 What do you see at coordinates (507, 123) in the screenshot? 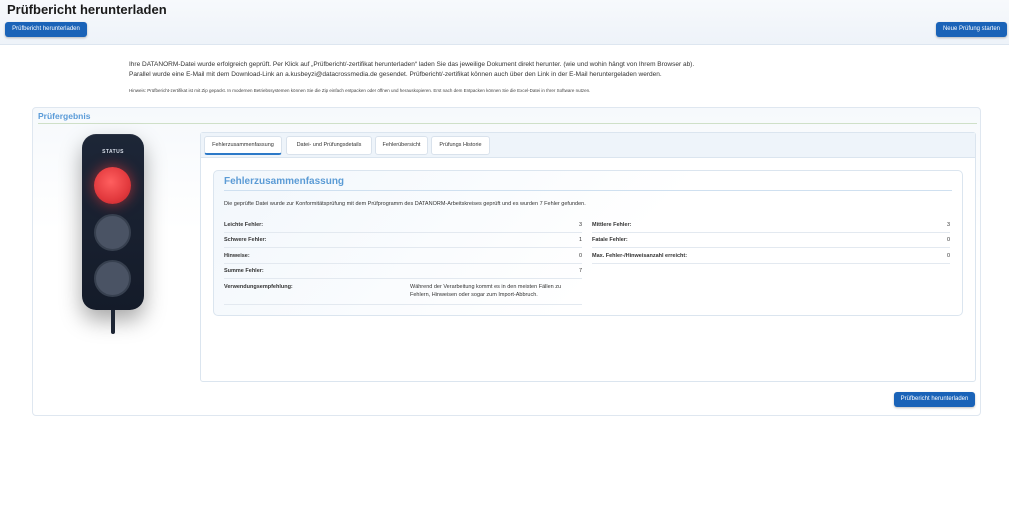
I see `result-divider` at bounding box center [507, 123].